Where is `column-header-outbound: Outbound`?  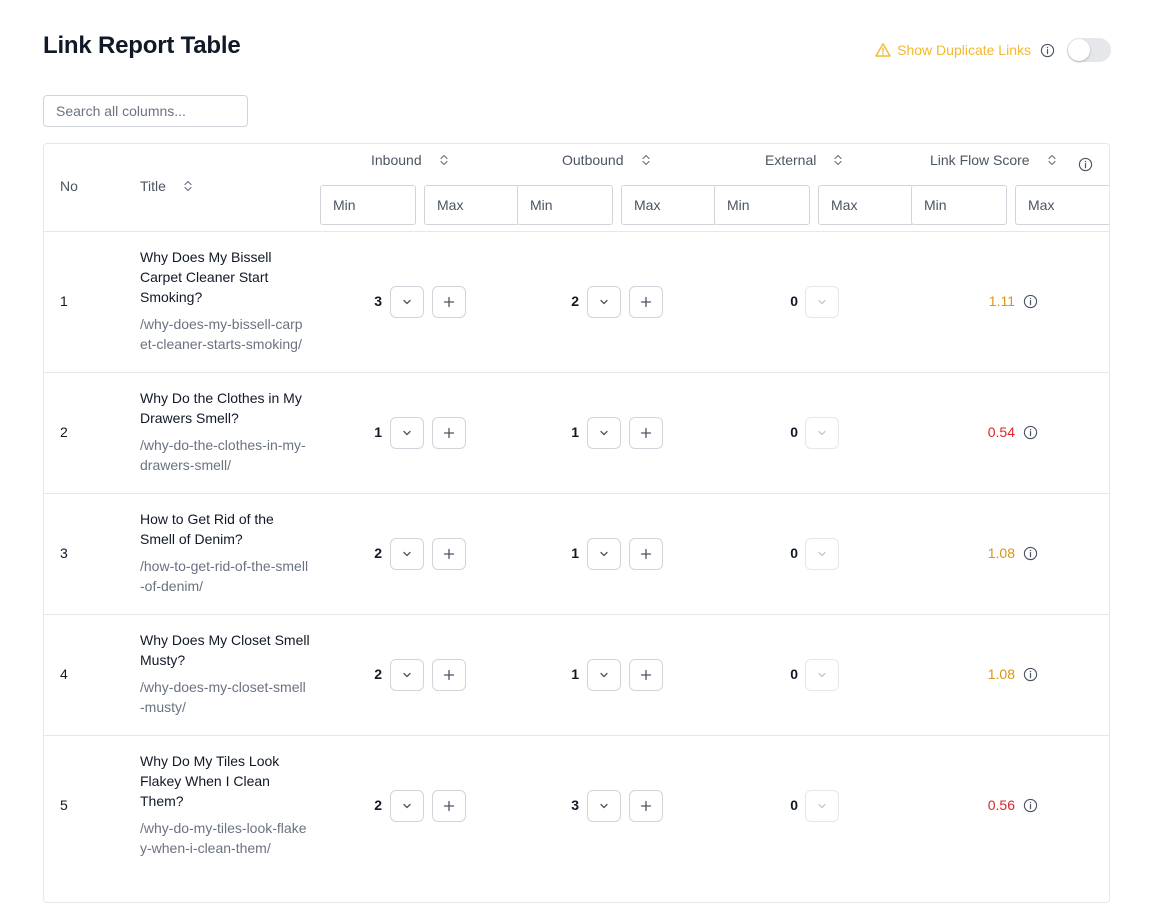
column-header-outbound: Outbound is located at coordinates (608, 160).